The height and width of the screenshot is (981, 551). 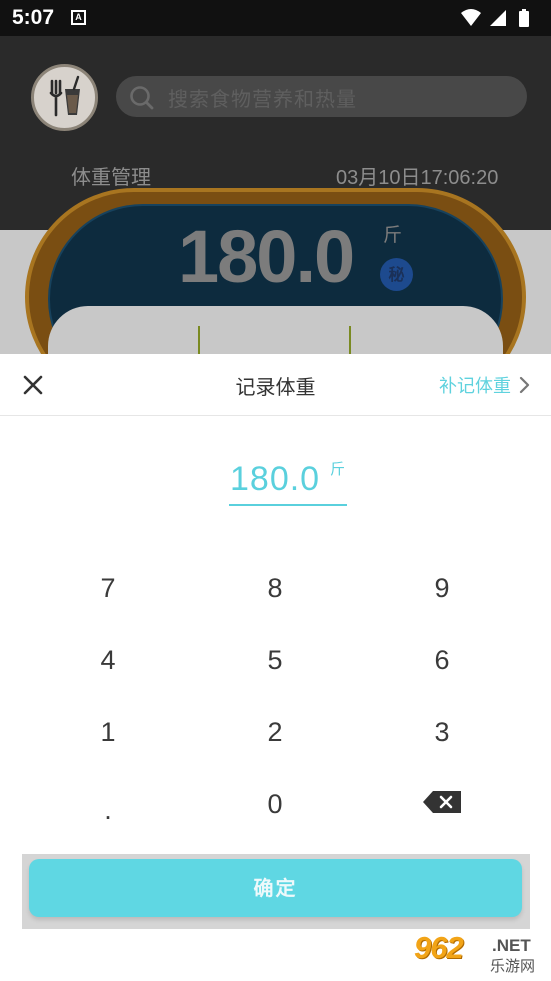 I want to click on search-icon, so click(x=142, y=98).